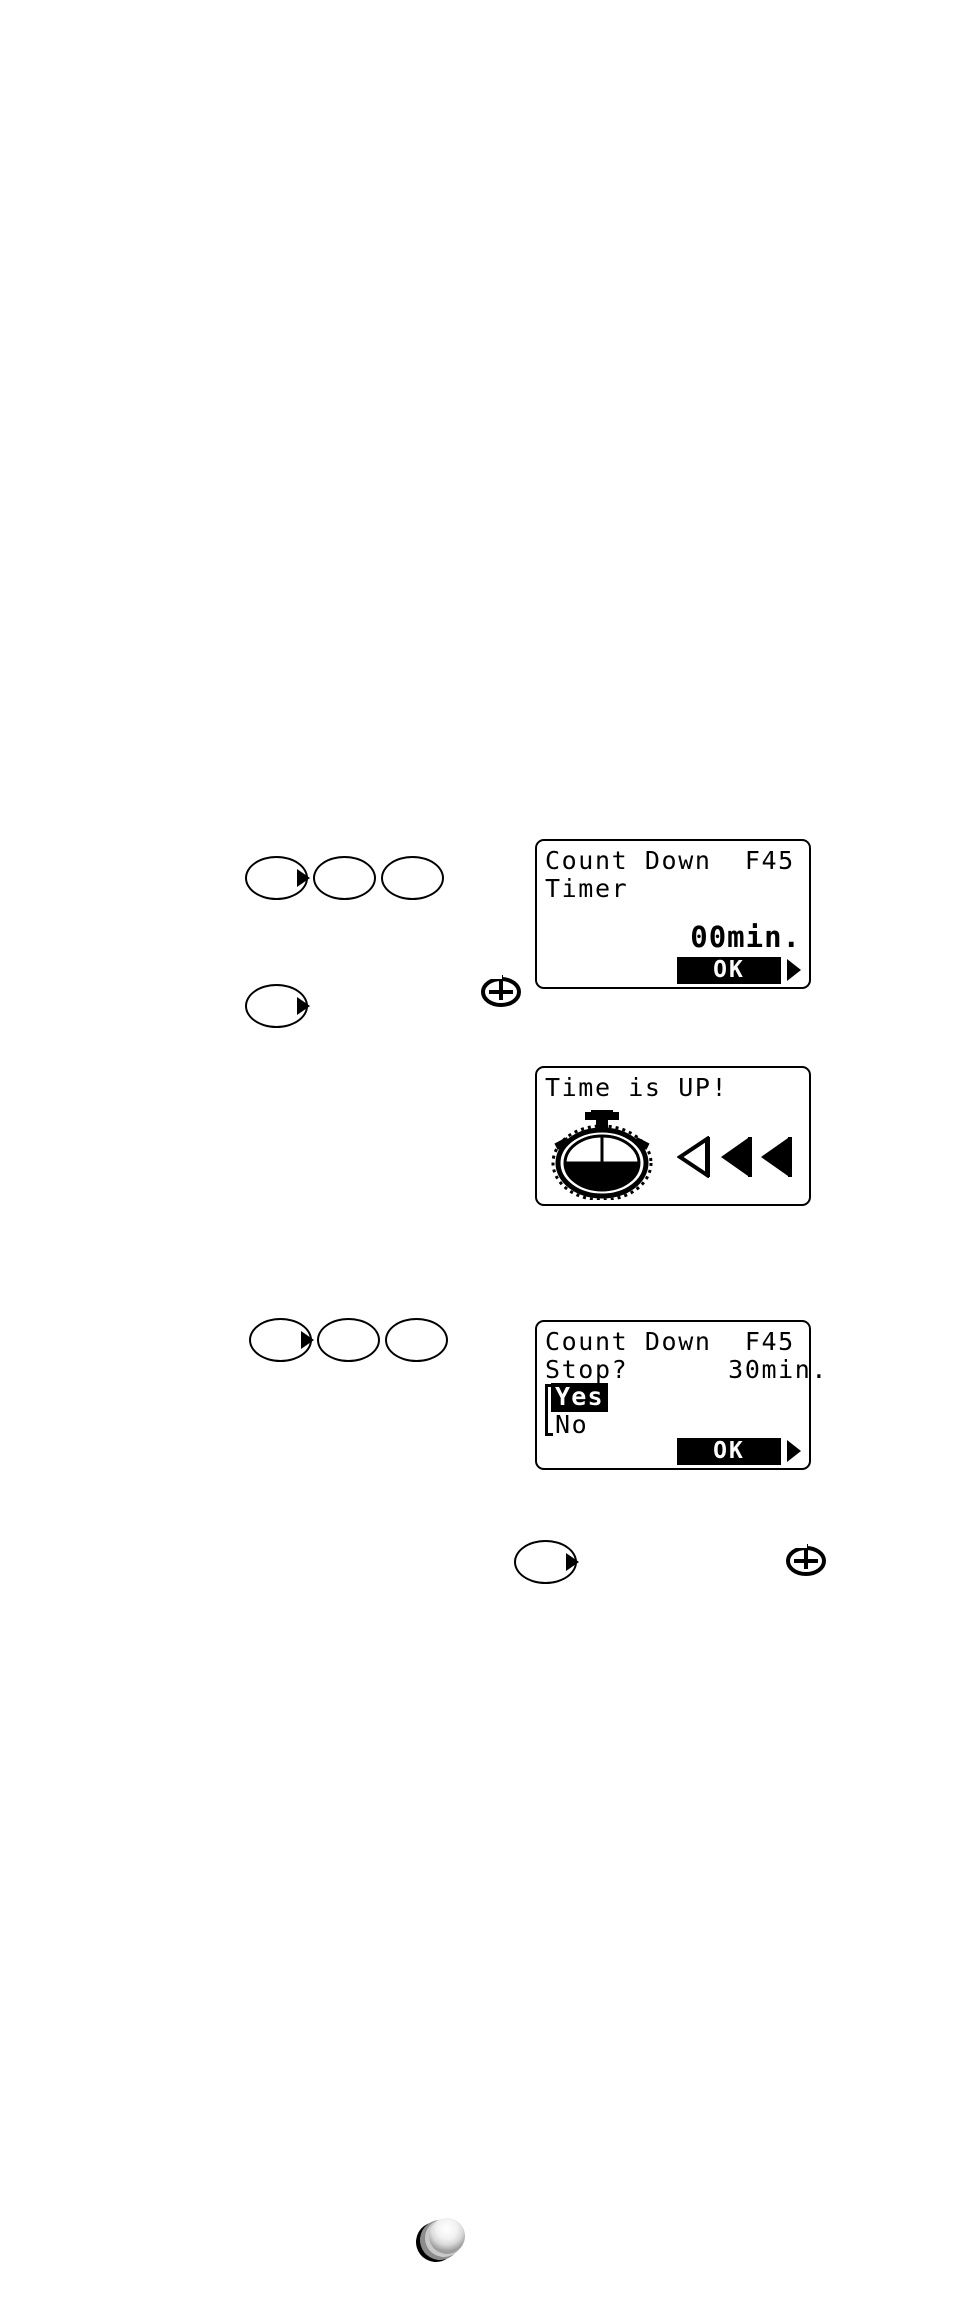 This screenshot has width=954, height=2313. I want to click on lcd-timer-value: 00min., so click(745, 937).